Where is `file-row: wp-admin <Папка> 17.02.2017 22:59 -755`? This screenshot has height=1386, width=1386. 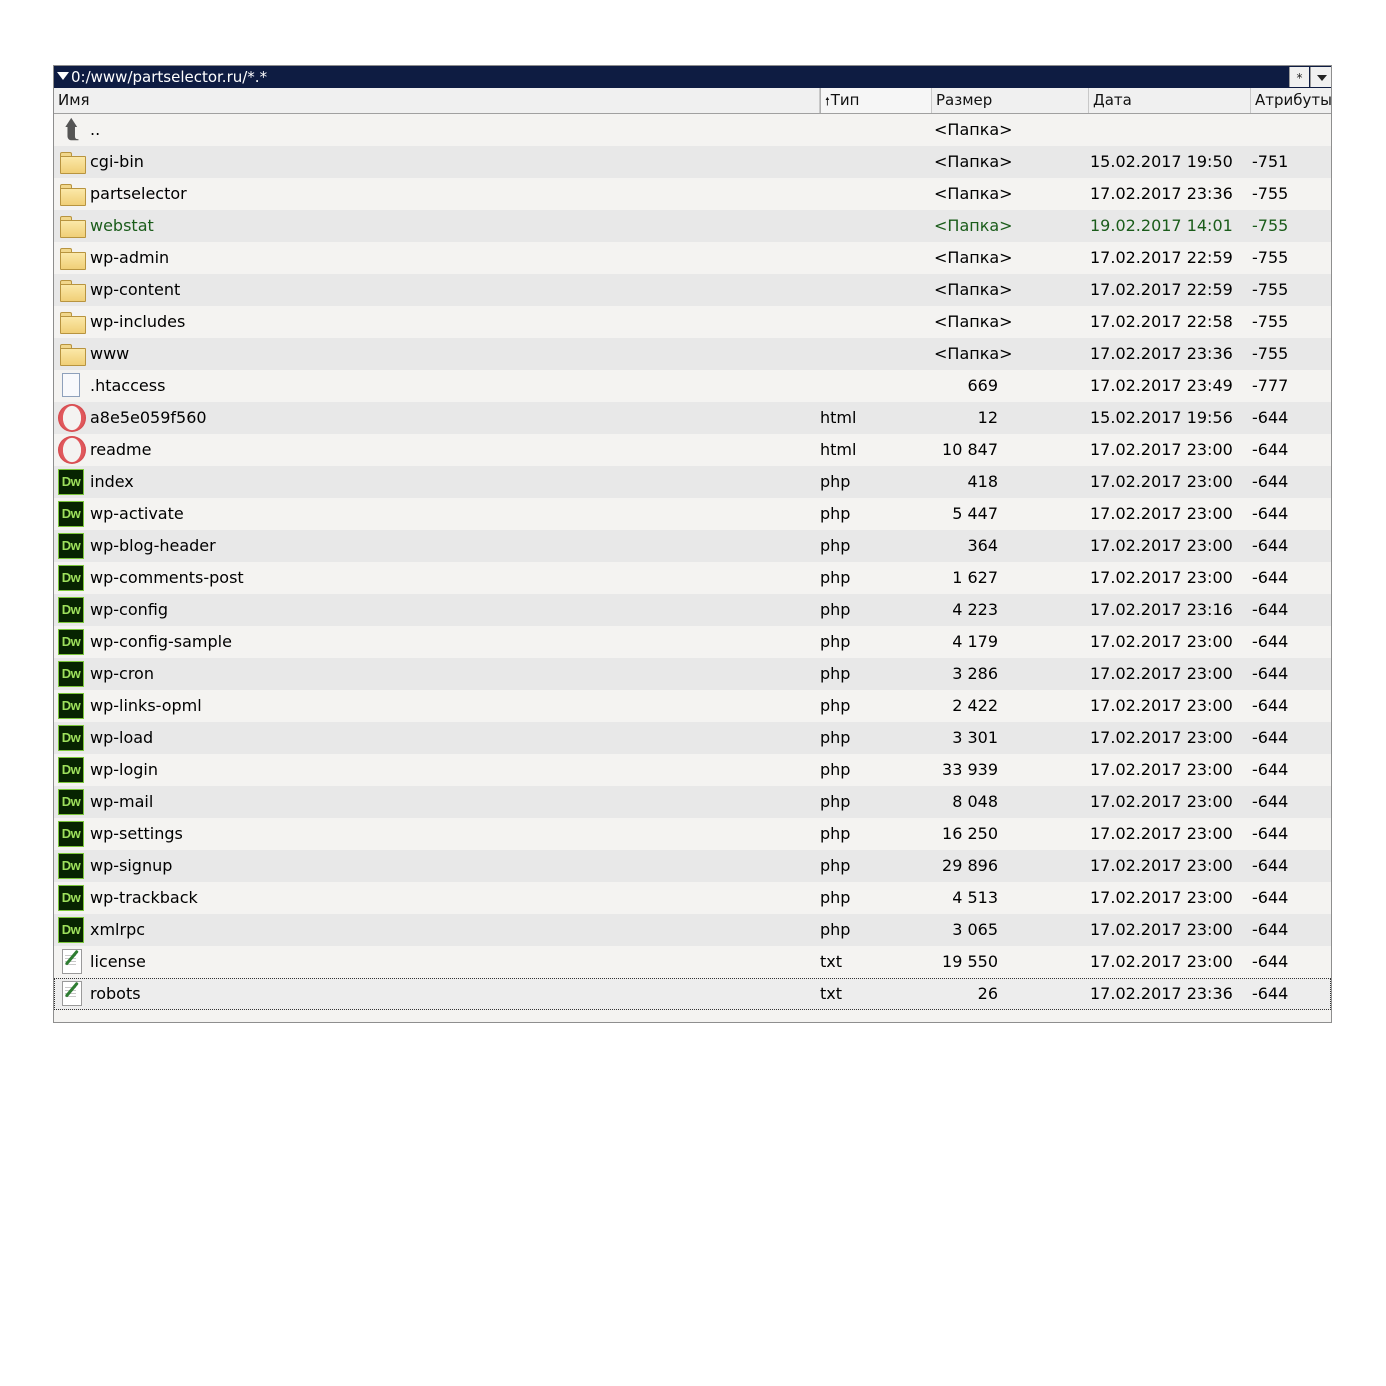 file-row: wp-admin <Папка> 17.02.2017 22:59 -755 is located at coordinates (692, 258).